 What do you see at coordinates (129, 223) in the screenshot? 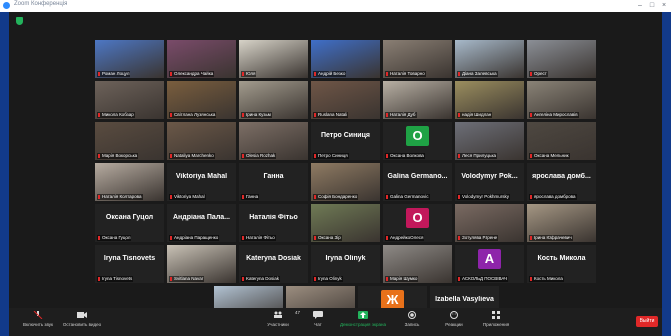
I see `participant-tile: Оксана Гуцол Оксана Гуцол` at bounding box center [129, 223].